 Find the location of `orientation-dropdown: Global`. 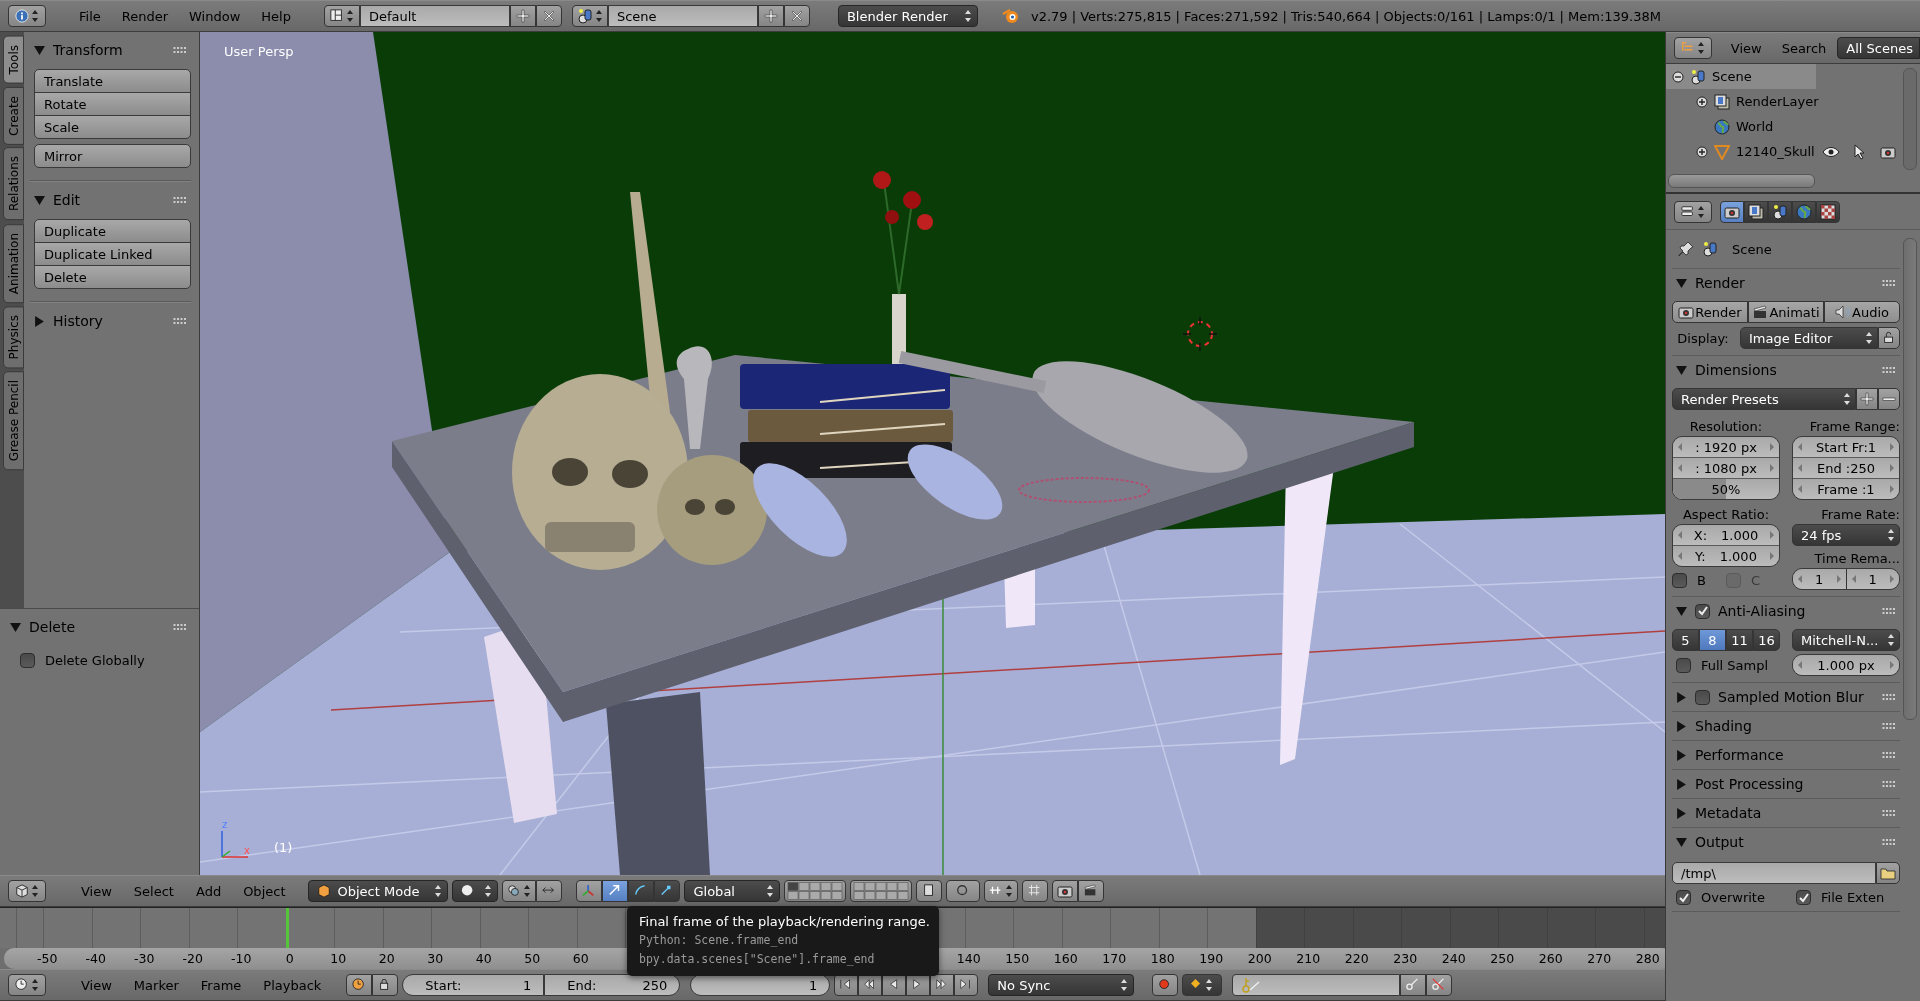

orientation-dropdown: Global is located at coordinates (732, 891).